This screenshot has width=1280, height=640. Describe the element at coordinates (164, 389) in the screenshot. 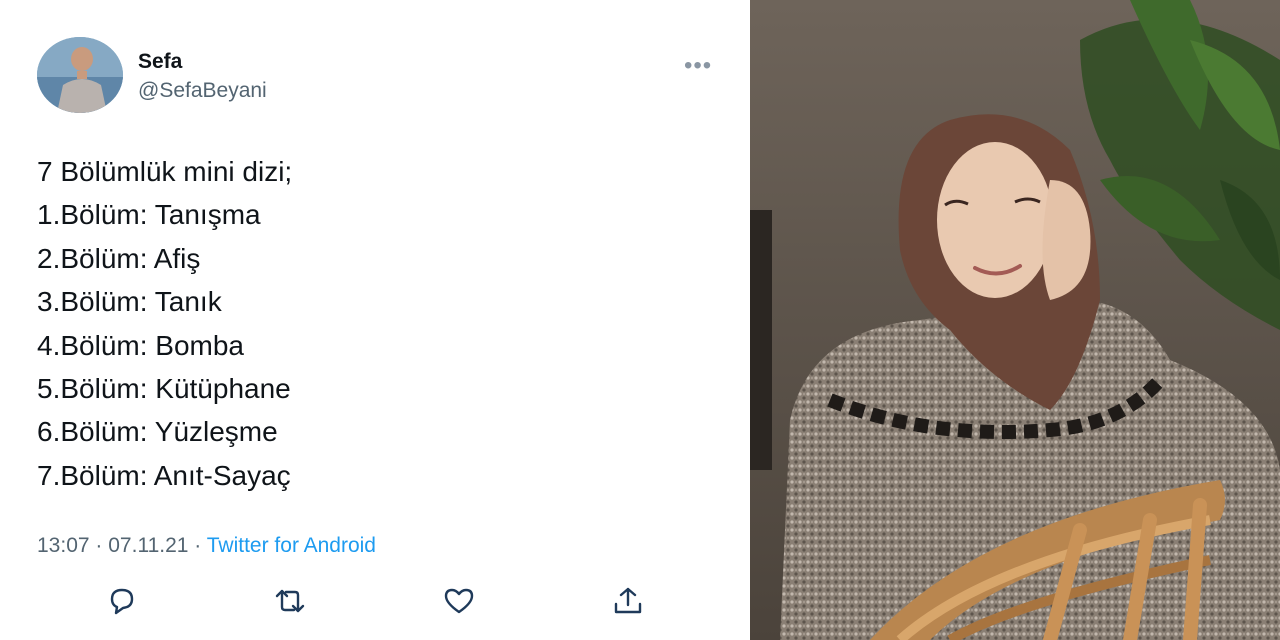

I see `tweet-line: 5.Bölüm: Kütüphane` at that location.